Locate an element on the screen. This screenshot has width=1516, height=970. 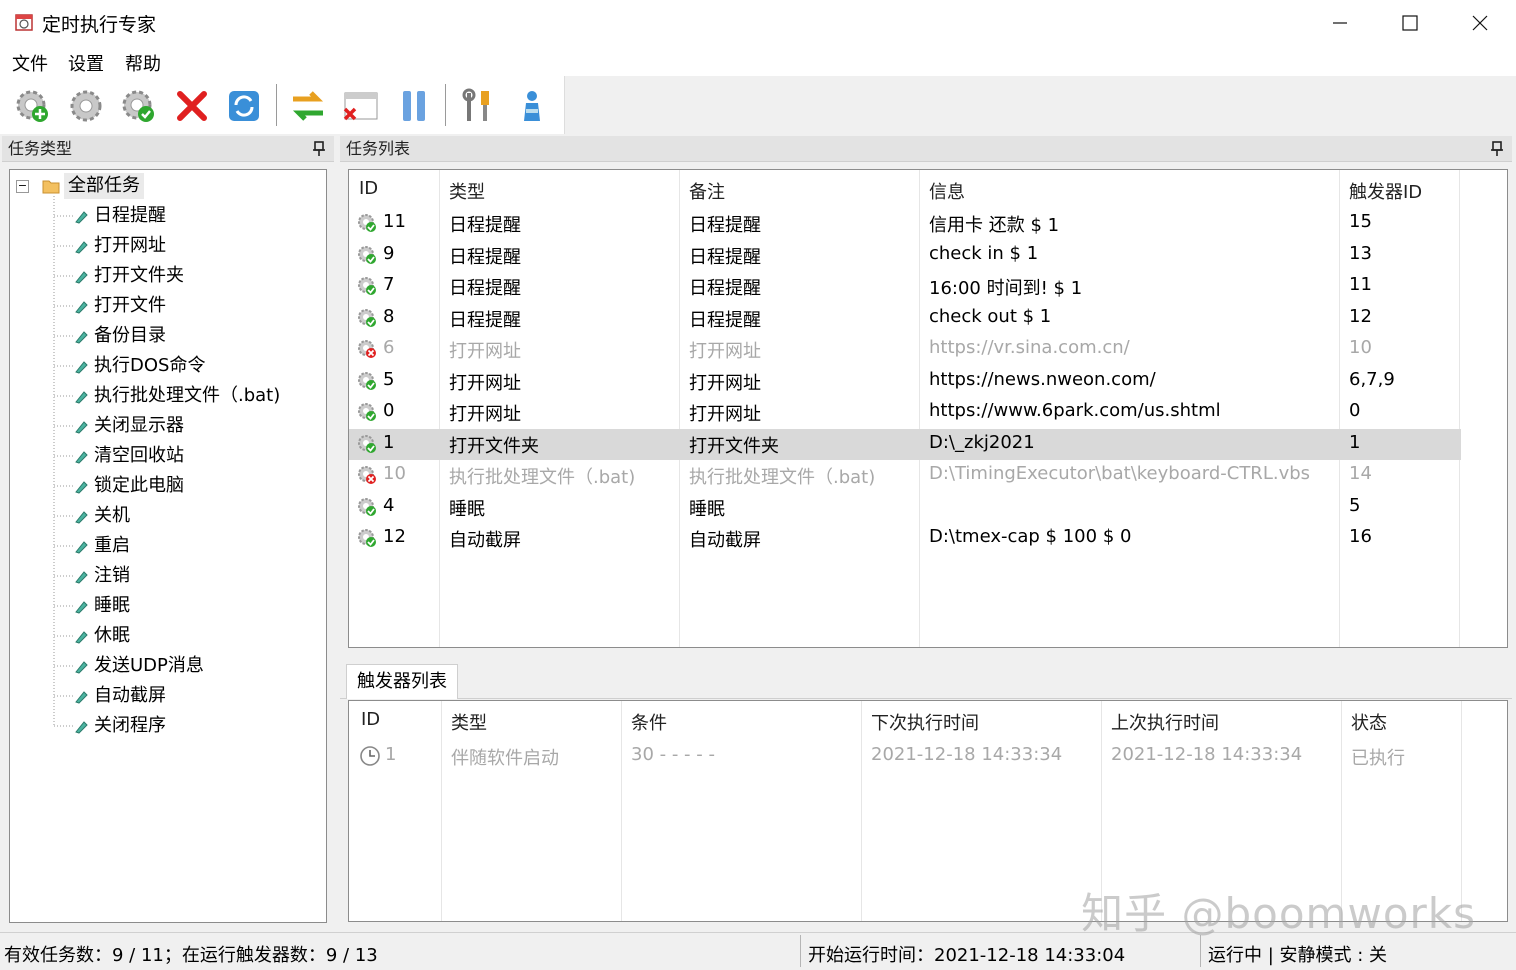
task-cell-info: D:\_zkj2021 is located at coordinates (982, 442).